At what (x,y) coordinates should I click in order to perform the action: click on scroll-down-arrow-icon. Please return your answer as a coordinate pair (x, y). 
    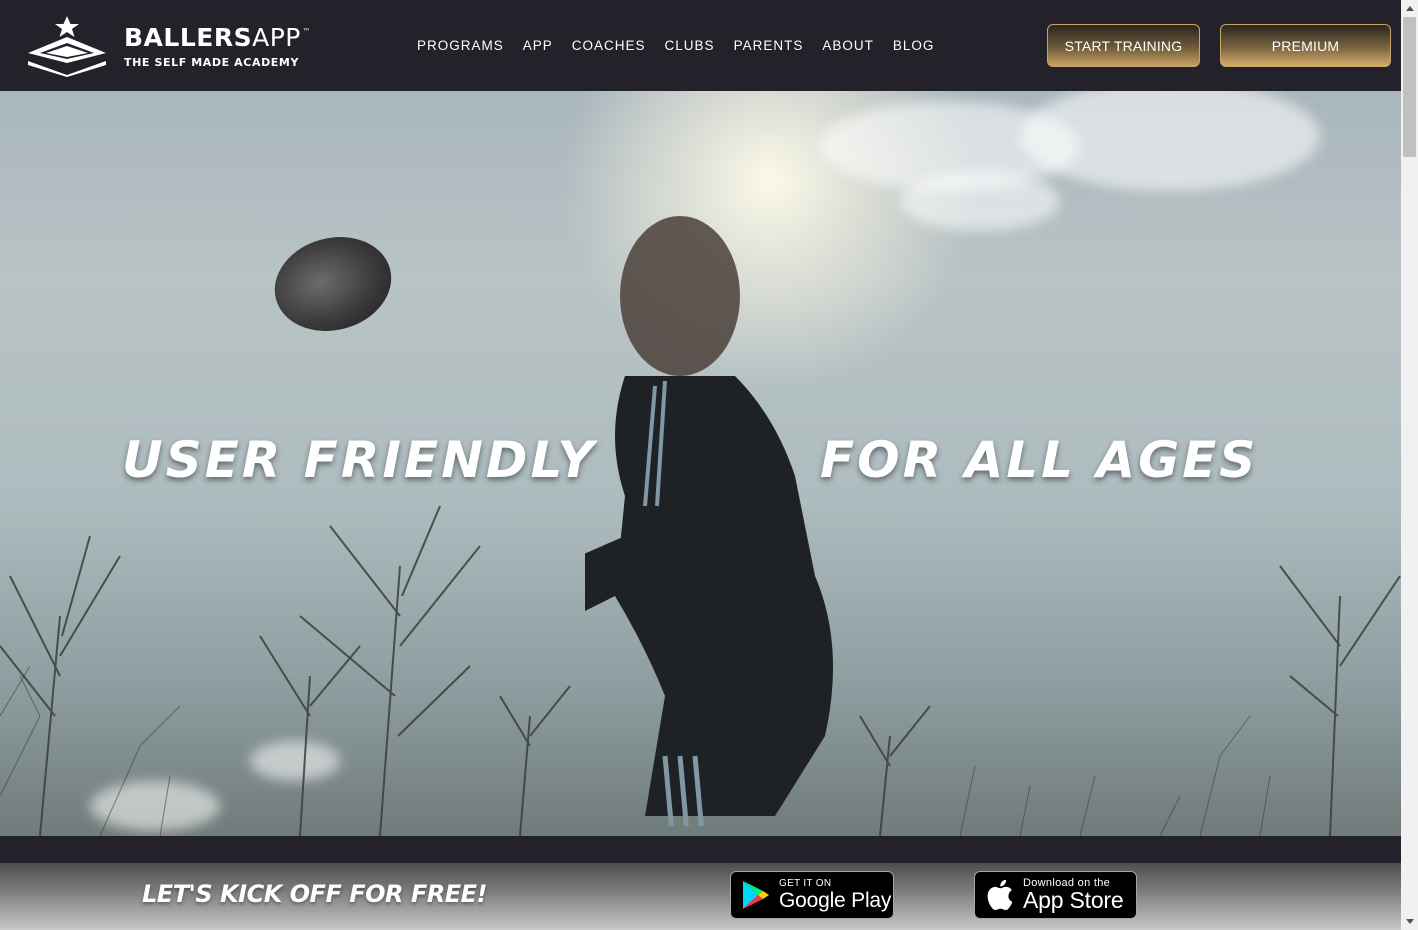
    Looking at the image, I should click on (1409, 921).